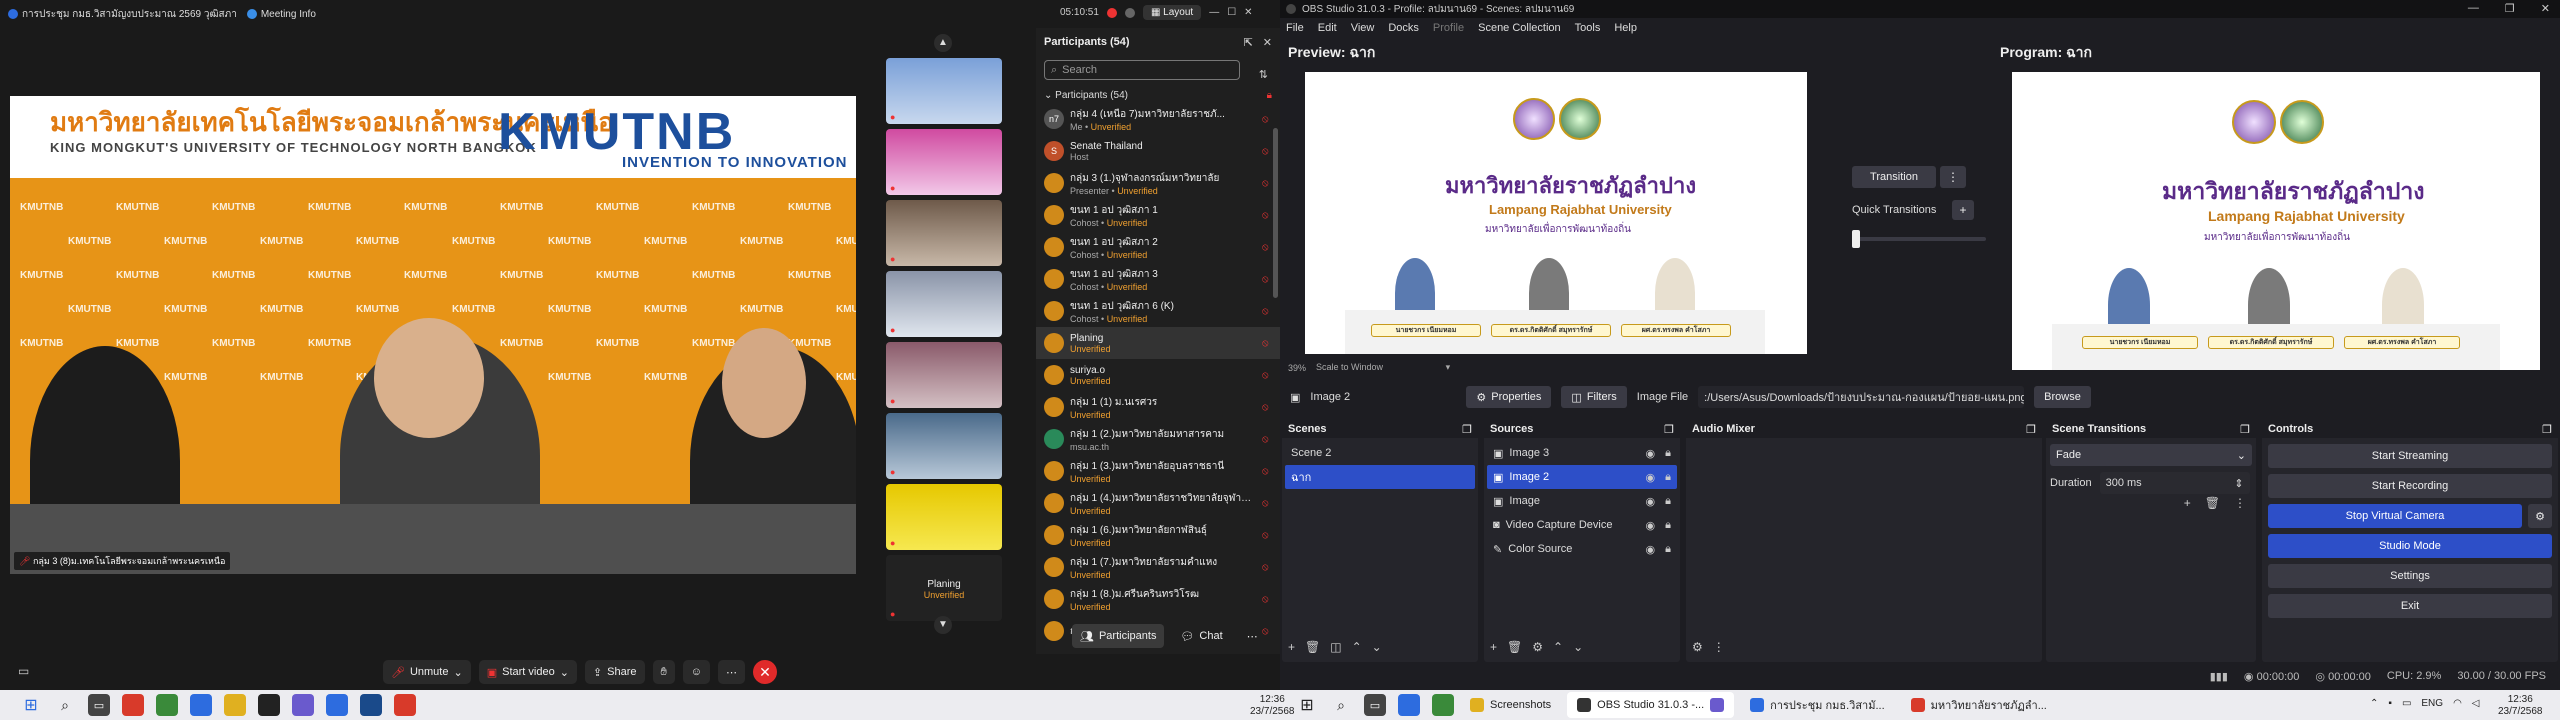 The height and width of the screenshot is (720, 2560). I want to click on menu-file: File, so click(1295, 28).